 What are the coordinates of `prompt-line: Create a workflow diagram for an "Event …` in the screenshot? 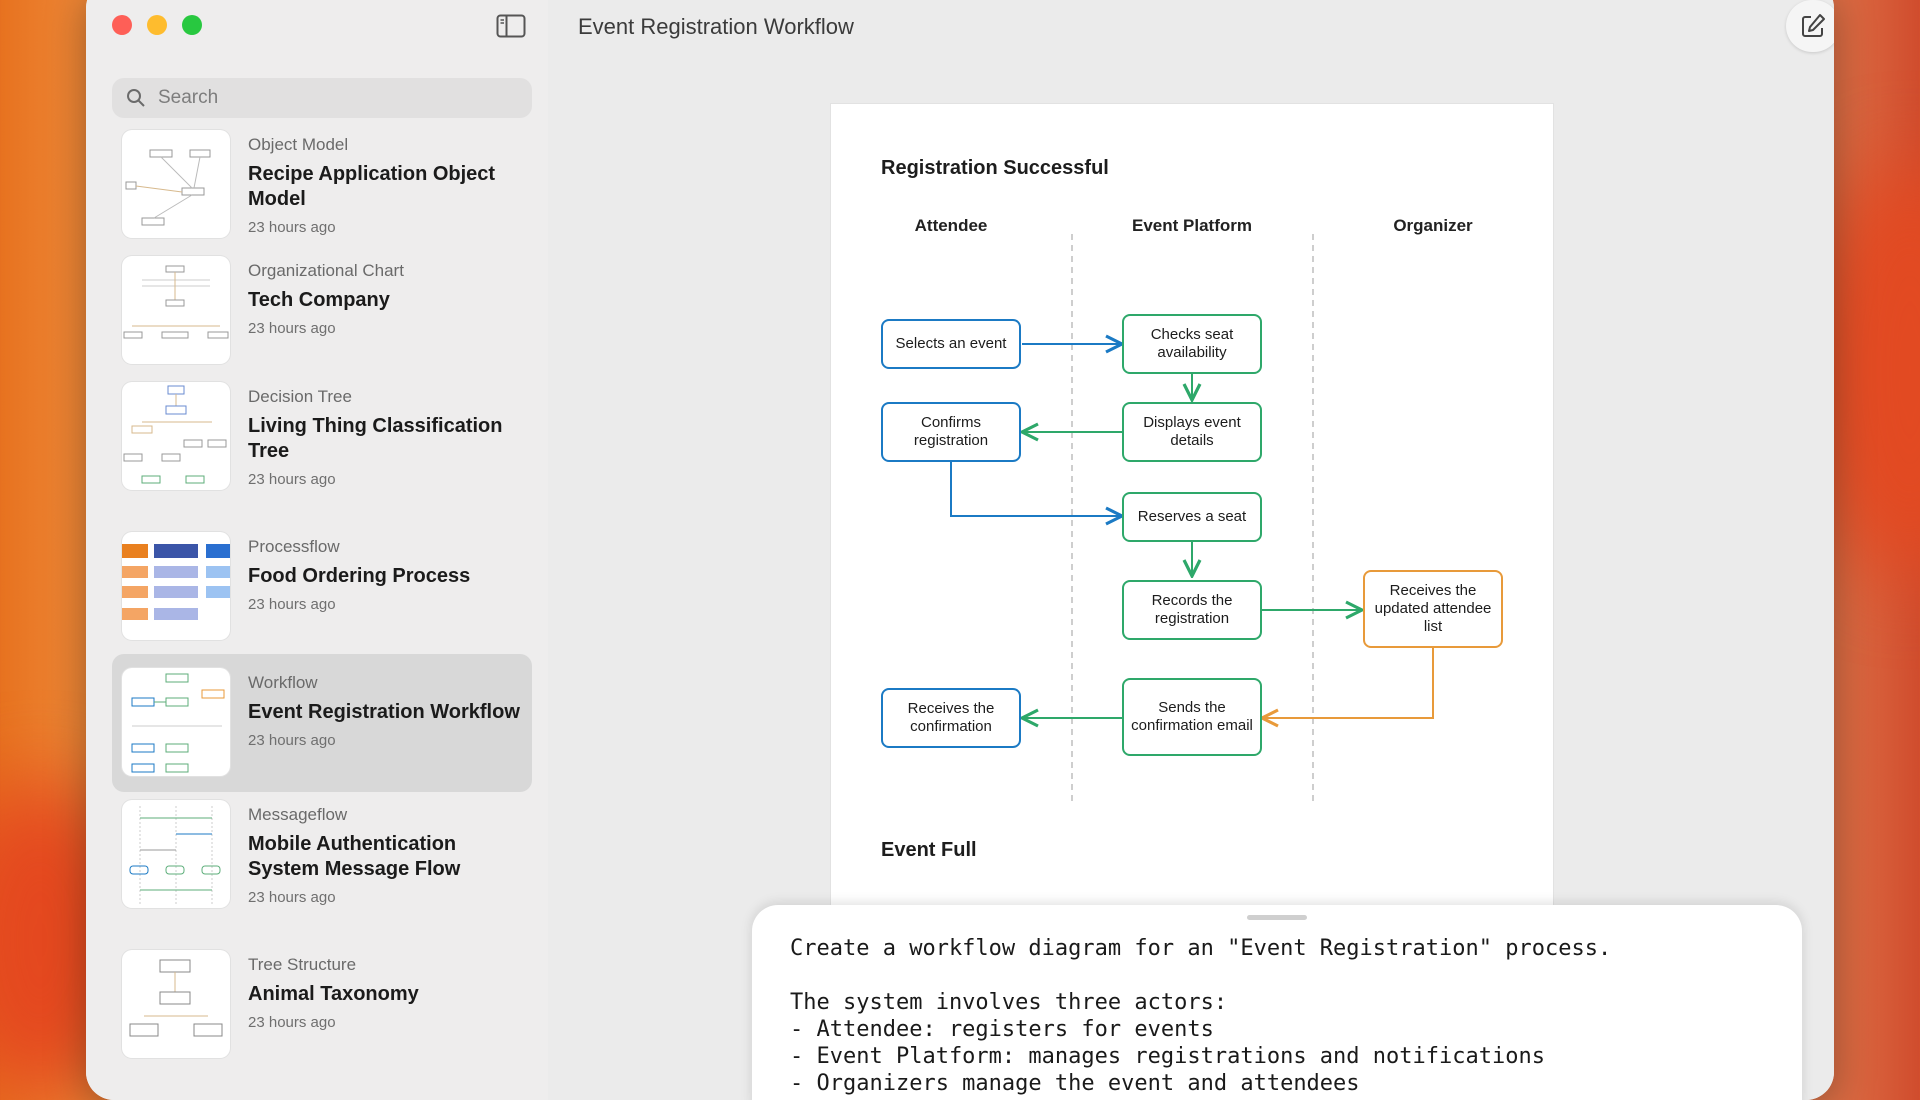 It's located at (1201, 948).